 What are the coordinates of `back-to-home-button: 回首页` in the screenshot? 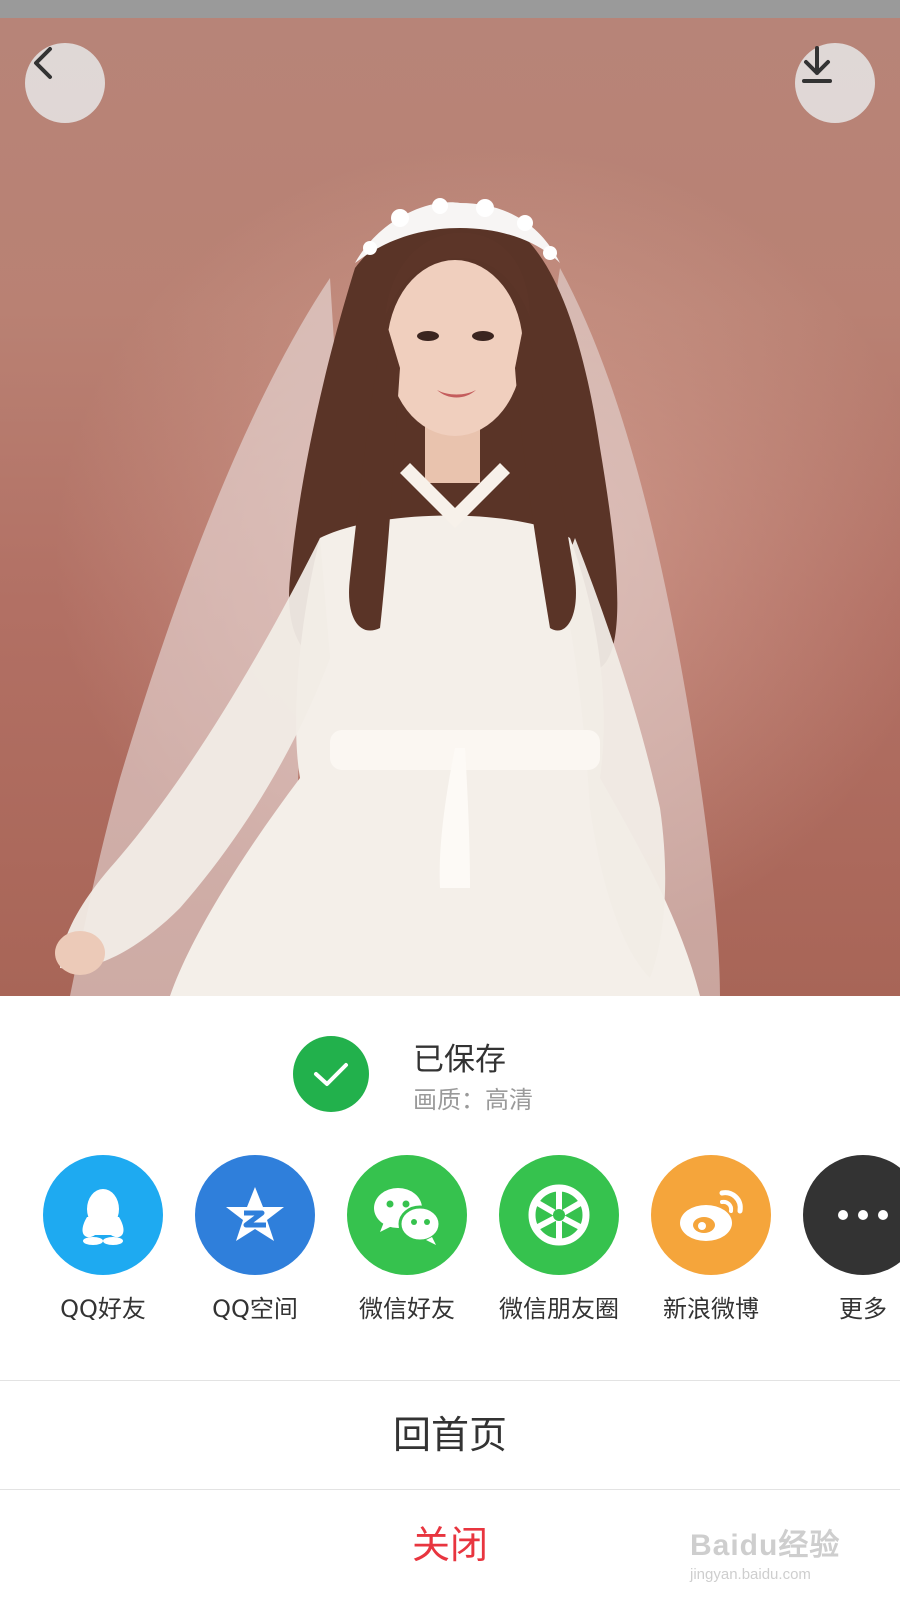 It's located at (450, 1435).